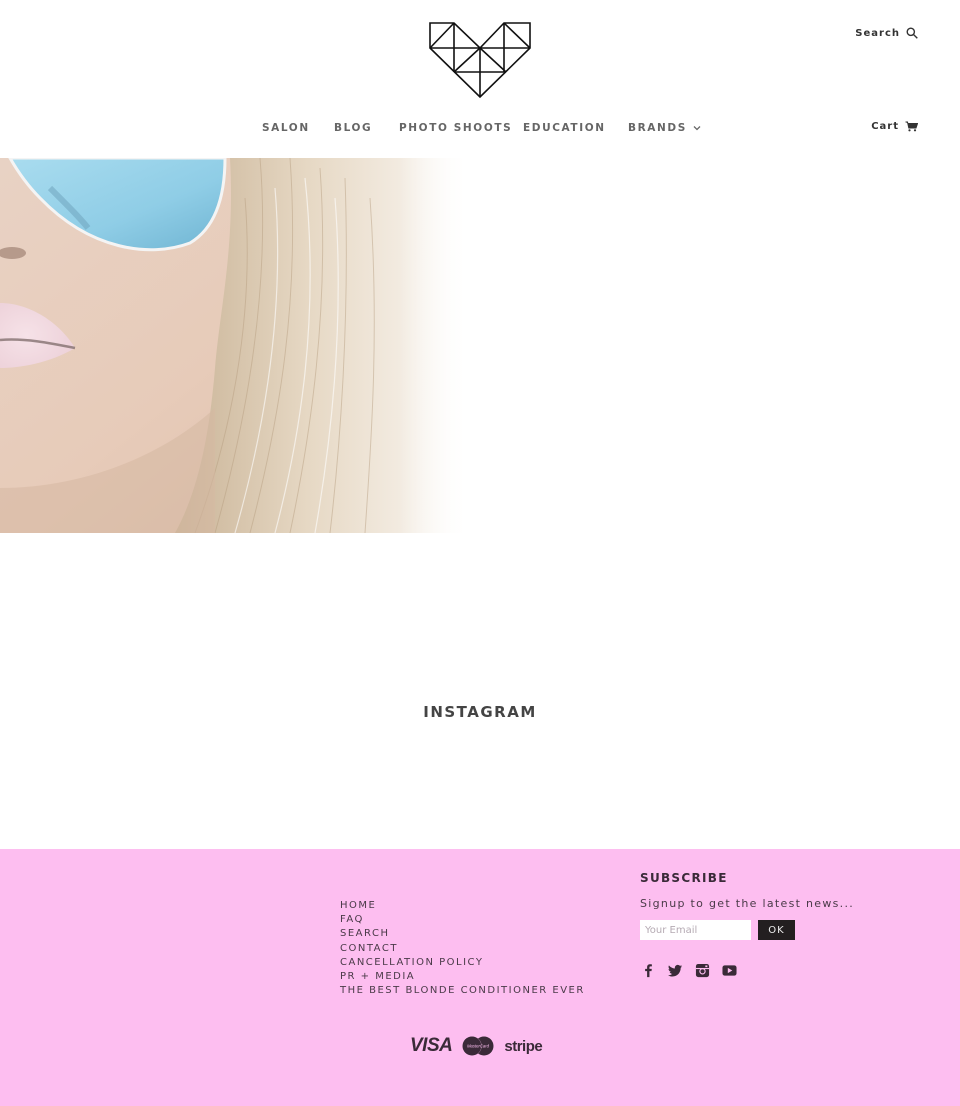  Describe the element at coordinates (790, 970) in the screenshot. I see `social-links` at that location.